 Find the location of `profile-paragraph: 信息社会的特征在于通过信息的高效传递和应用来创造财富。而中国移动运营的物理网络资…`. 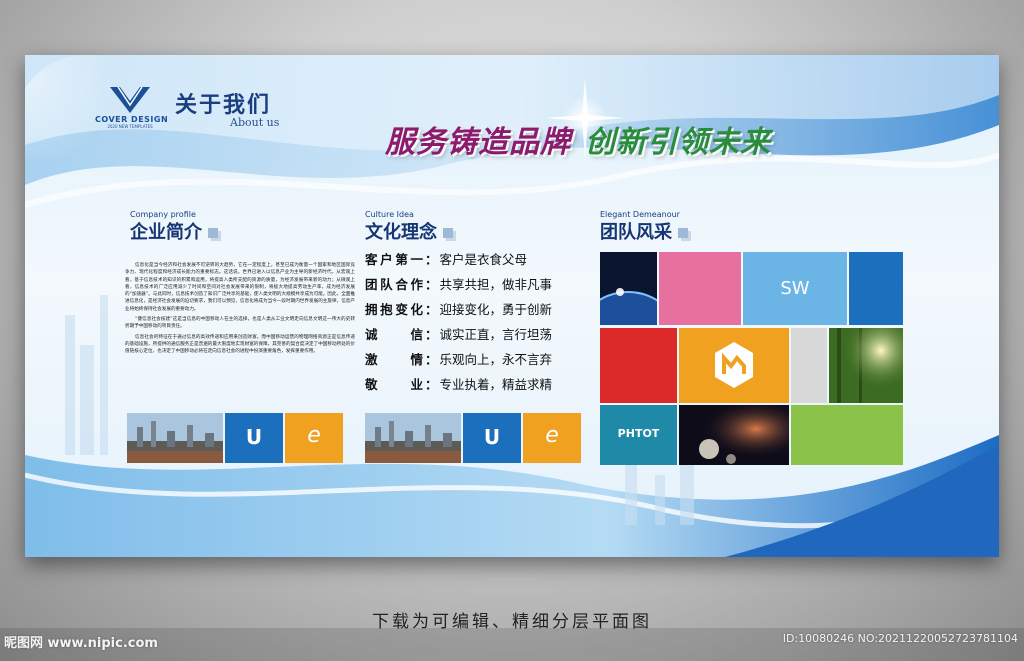

profile-paragraph: 信息社会的特征在于通过信息的高效传递和应用来创造财富。而中国移动运营的物理网络资… is located at coordinates (240, 344).